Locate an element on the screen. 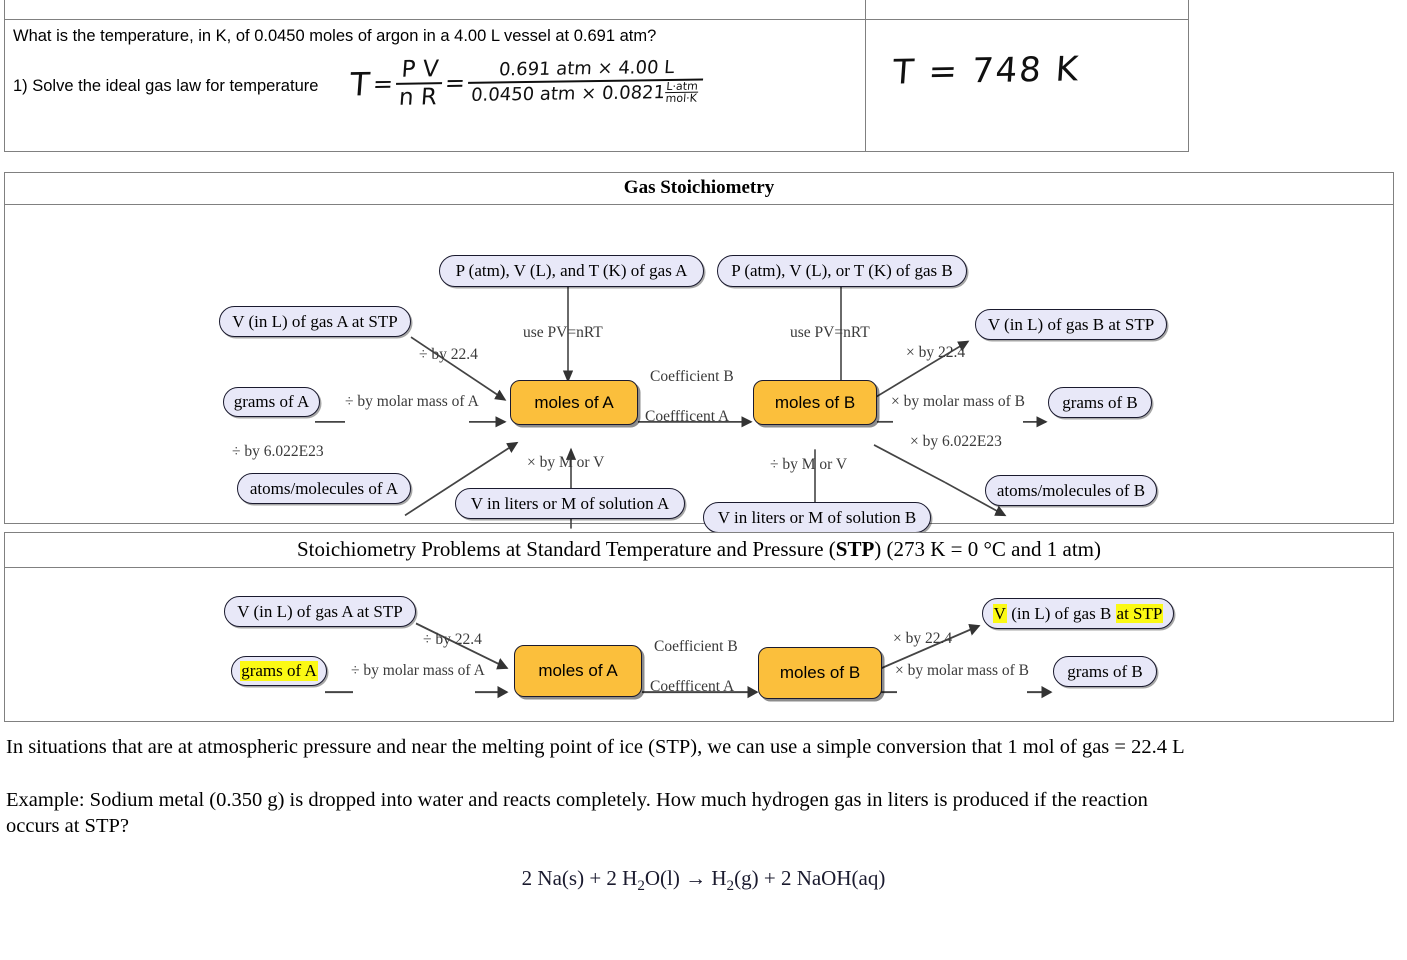 The height and width of the screenshot is (960, 1407). node-atoms-molecules-b: atoms/molecules of B is located at coordinates (1071, 490).